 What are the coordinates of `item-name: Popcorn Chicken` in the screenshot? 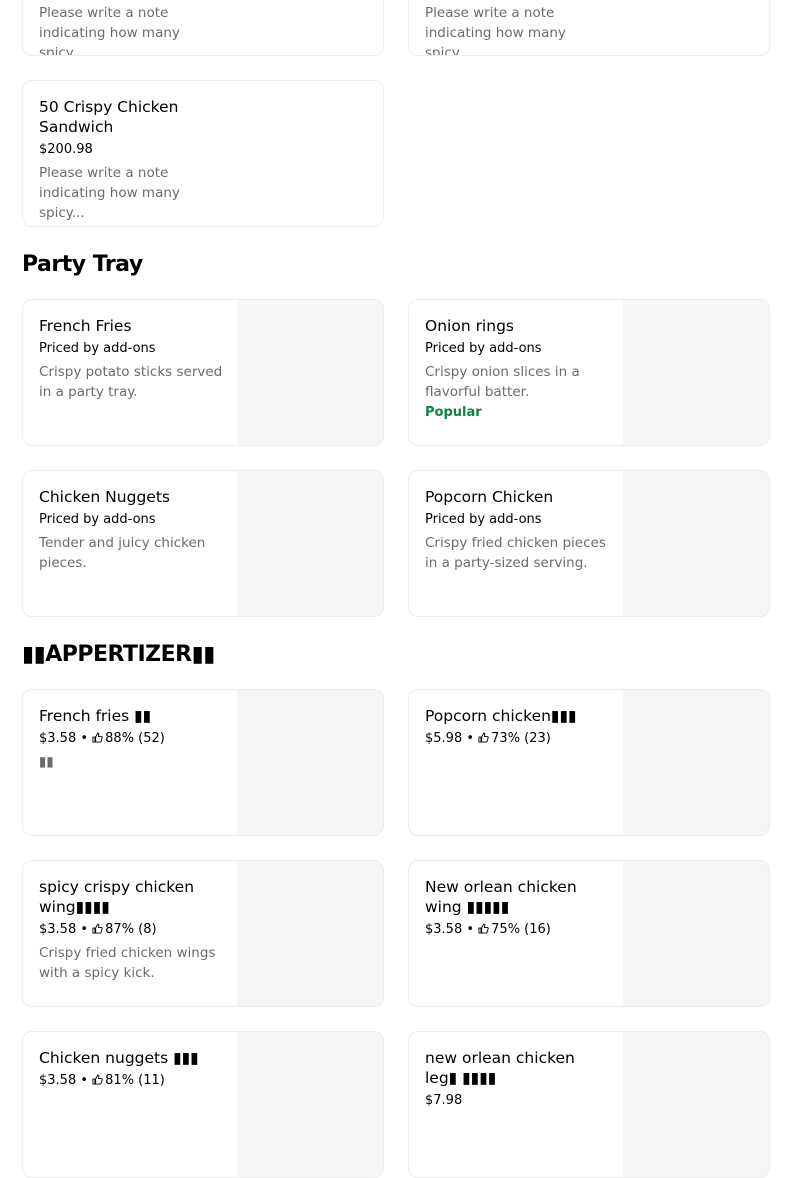 It's located at (489, 497).